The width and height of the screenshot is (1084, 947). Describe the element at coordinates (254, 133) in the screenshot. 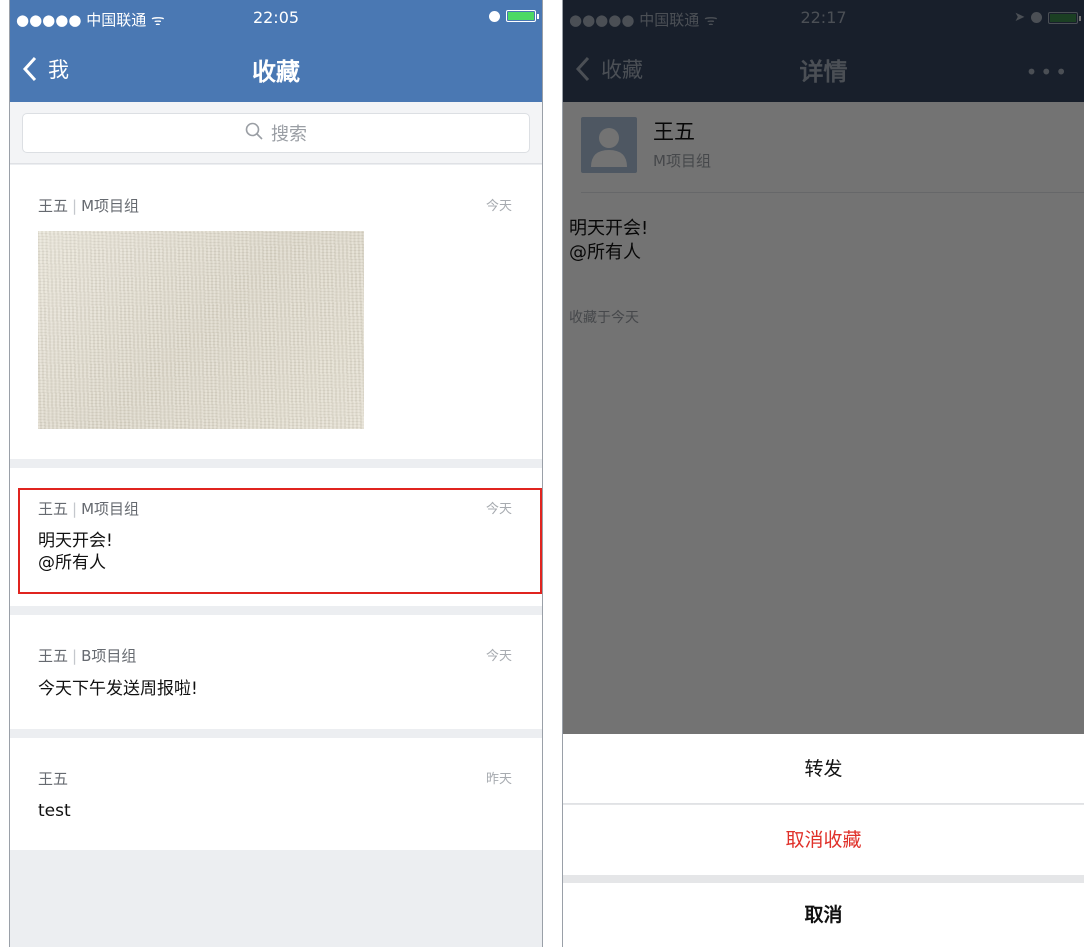

I see `search-icon` at that location.